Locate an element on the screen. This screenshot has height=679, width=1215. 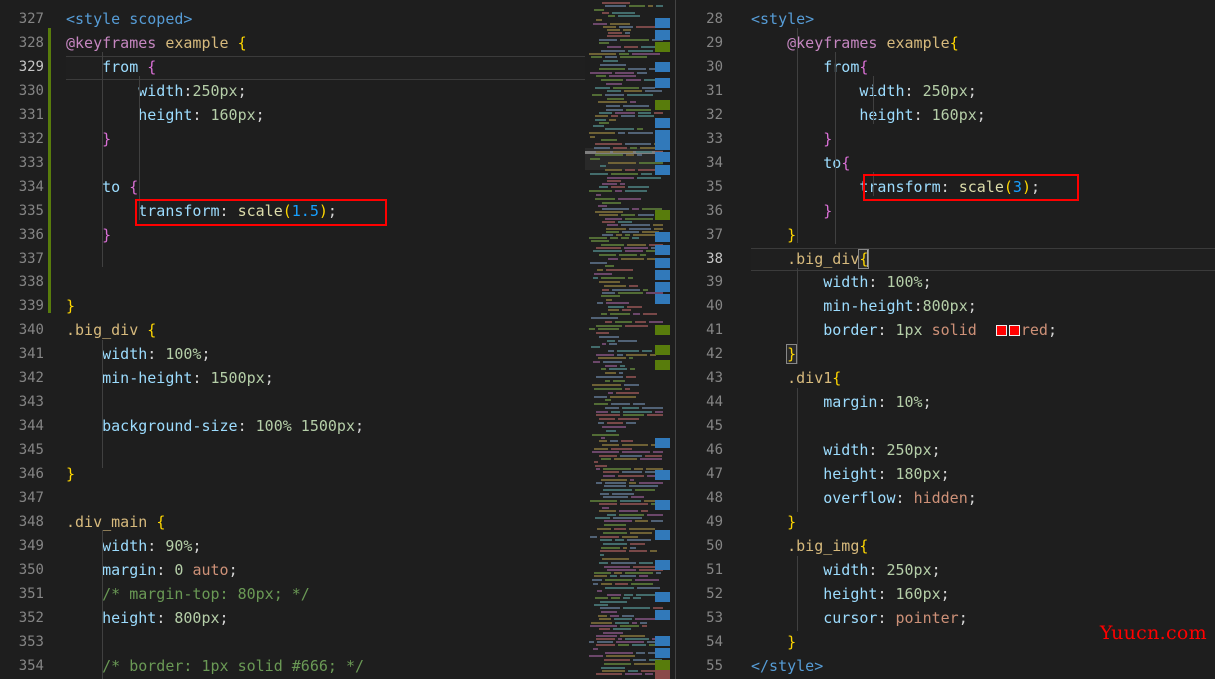
code-line: 41 border: 1px solid red; is located at coordinates (946, 331).